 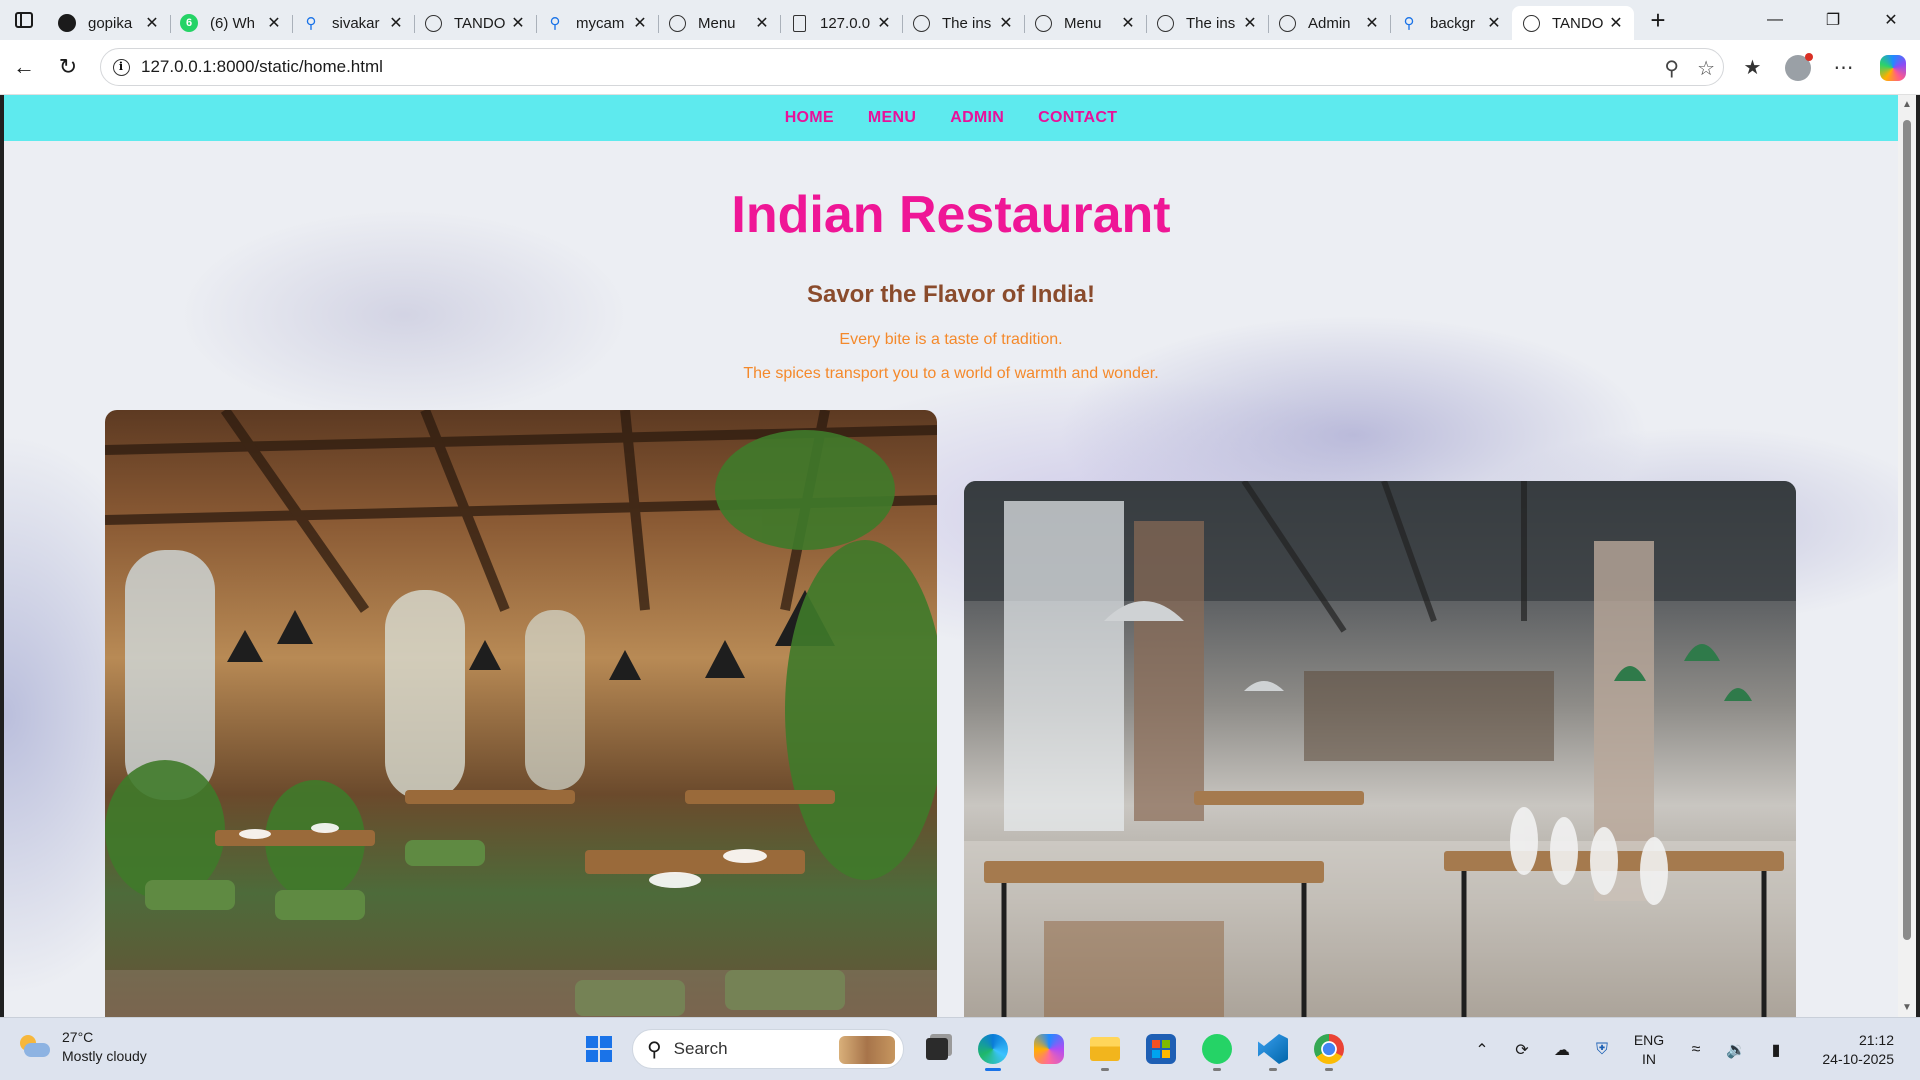 What do you see at coordinates (1562, 1049) in the screenshot?
I see `onedrive-offline-icon: ☁` at bounding box center [1562, 1049].